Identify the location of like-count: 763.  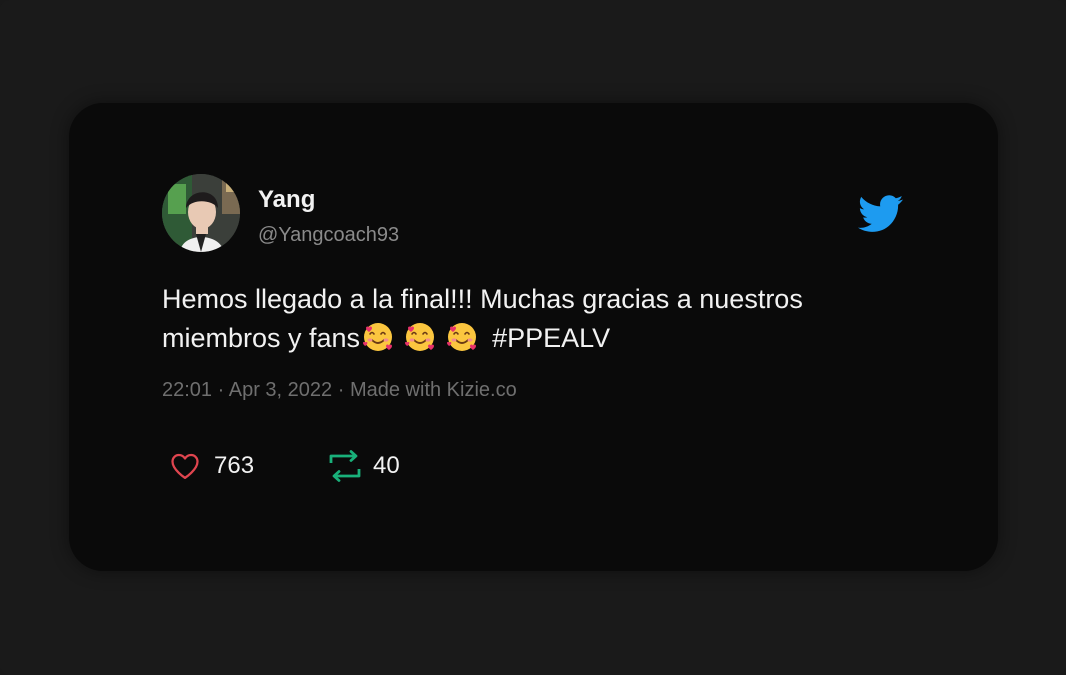
(234, 465).